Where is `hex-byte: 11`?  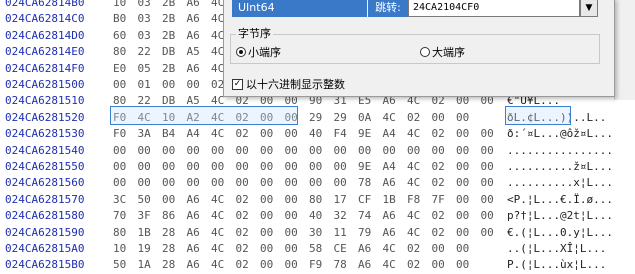 hex-byte: 11 is located at coordinates (340, 233).